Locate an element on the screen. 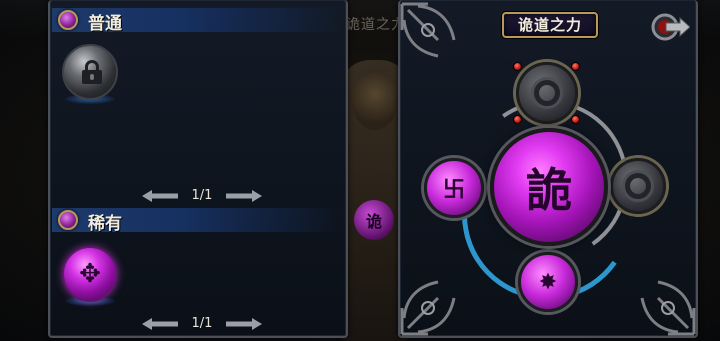 The height and width of the screenshot is (341, 720). talent-node-bottom: ✸ is located at coordinates (548, 282).